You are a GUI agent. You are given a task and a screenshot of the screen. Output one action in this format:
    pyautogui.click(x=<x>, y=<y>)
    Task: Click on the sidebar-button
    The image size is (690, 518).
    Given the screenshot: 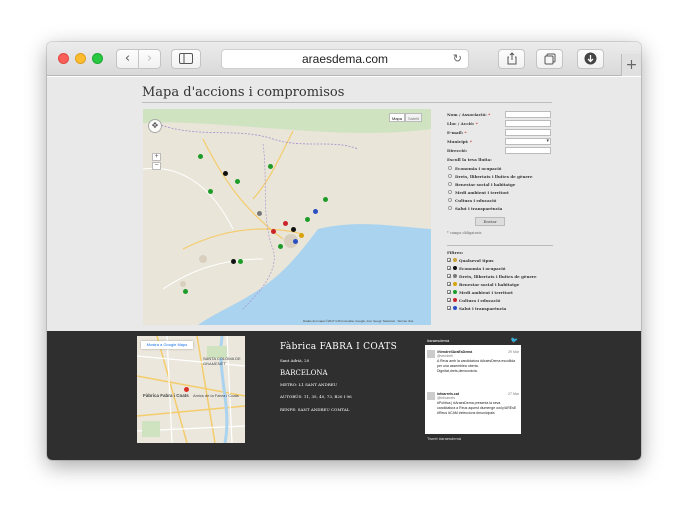 What is the action you would take?
    pyautogui.click(x=186, y=59)
    